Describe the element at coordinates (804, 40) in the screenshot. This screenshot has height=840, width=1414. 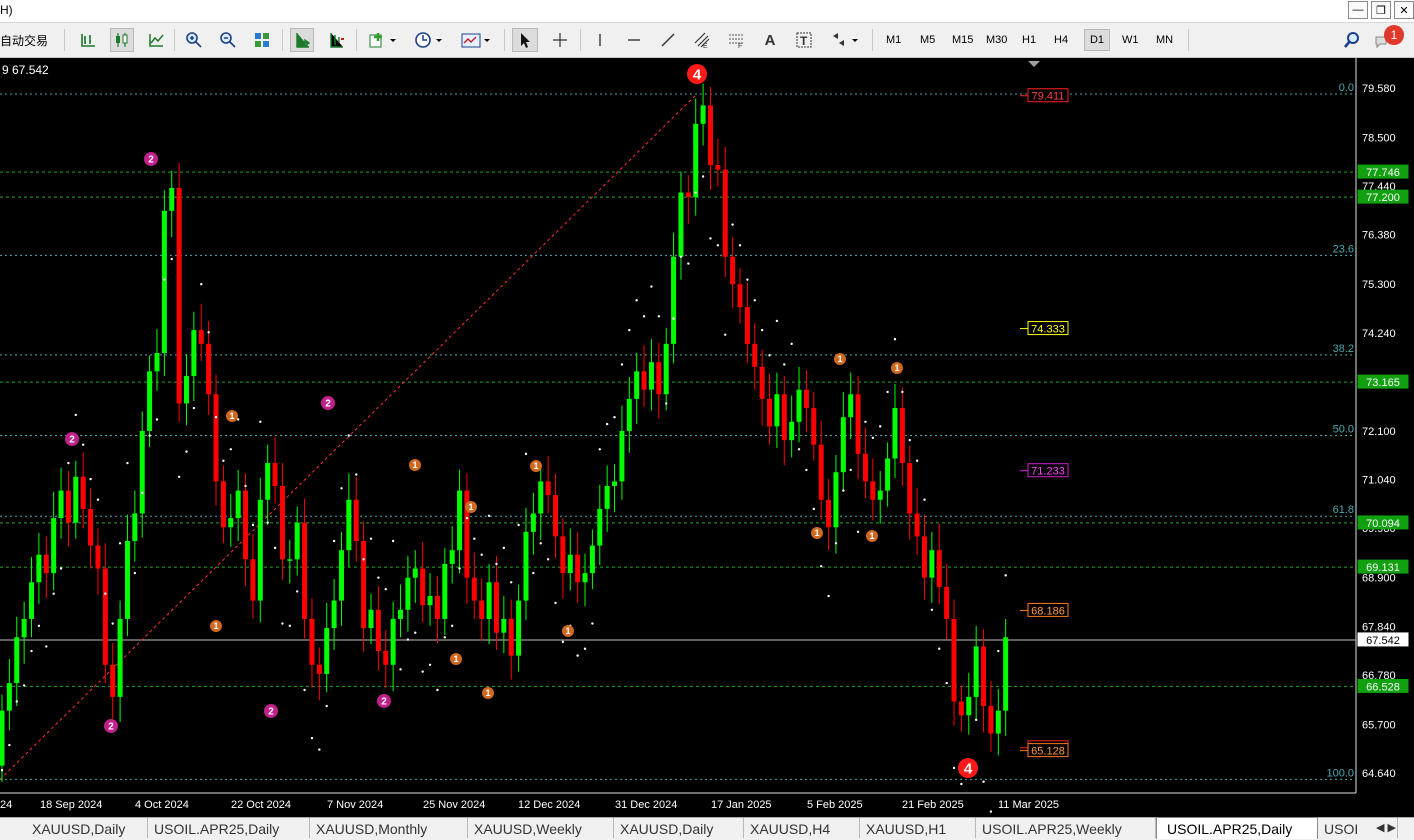
I see `text-label-button: T` at that location.